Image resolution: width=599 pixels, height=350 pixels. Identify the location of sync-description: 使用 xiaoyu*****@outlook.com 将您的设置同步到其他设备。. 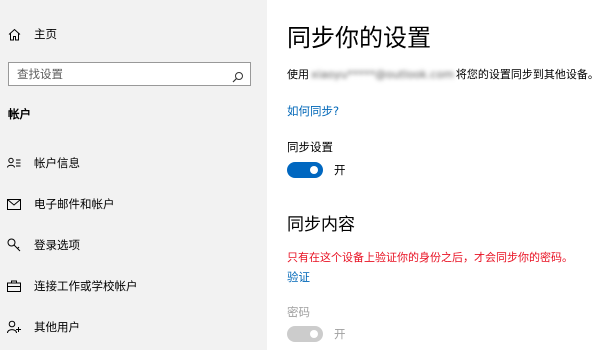
(443, 74).